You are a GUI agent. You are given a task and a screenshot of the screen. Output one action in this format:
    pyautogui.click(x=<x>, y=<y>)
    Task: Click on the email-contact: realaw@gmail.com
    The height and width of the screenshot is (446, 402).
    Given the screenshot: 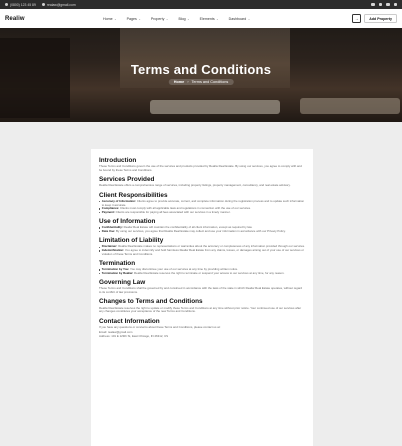 What is the action you would take?
    pyautogui.click(x=58, y=4)
    